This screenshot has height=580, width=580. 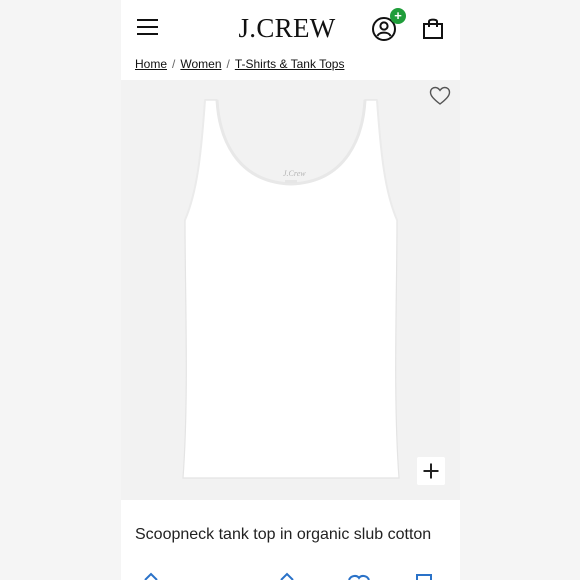 I want to click on account-badge: +, so click(x=398, y=16).